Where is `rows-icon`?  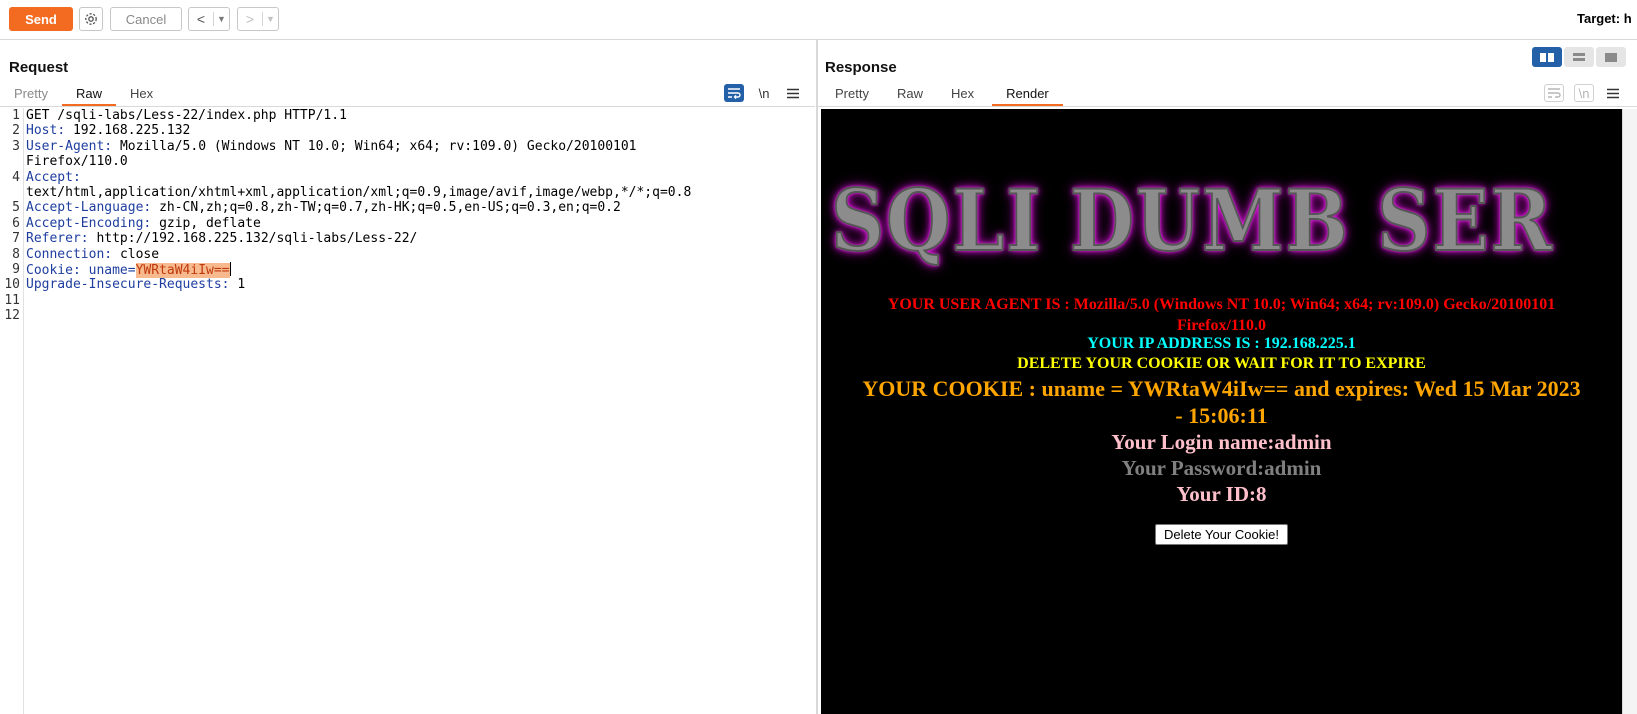 rows-icon is located at coordinates (1579, 57).